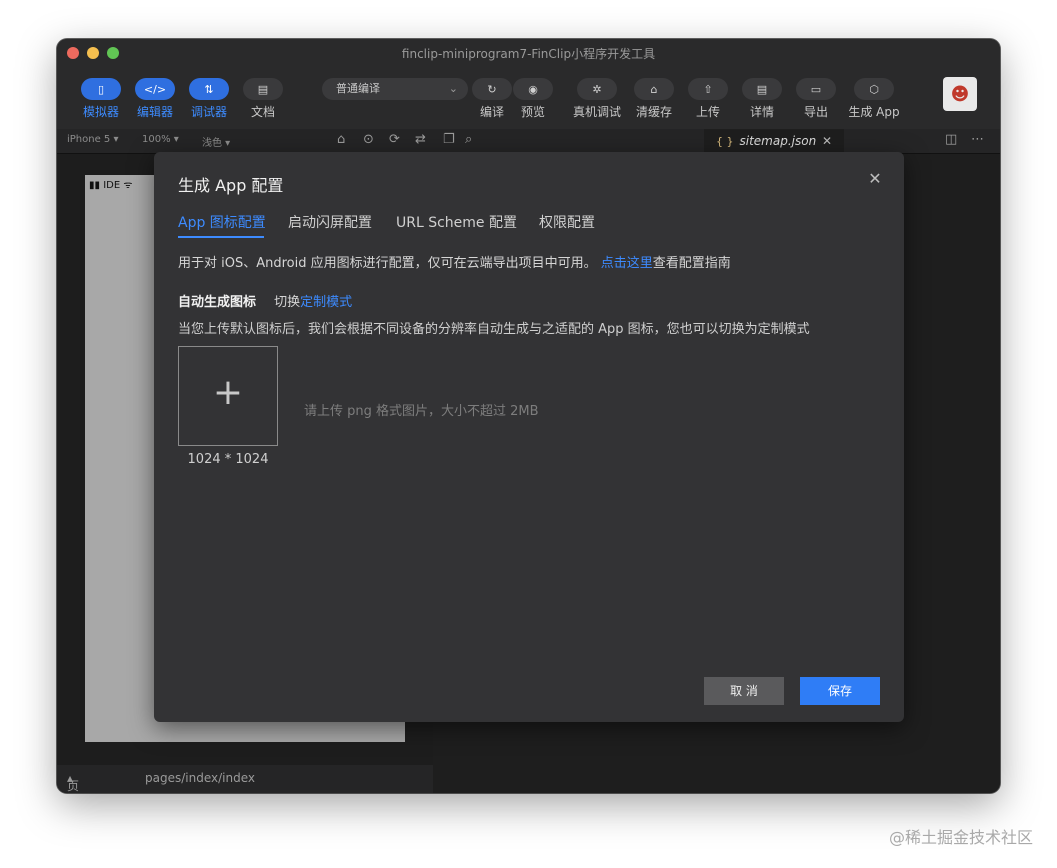 The image size is (1057, 868). I want to click on build-app-button: ⬡, so click(874, 89).